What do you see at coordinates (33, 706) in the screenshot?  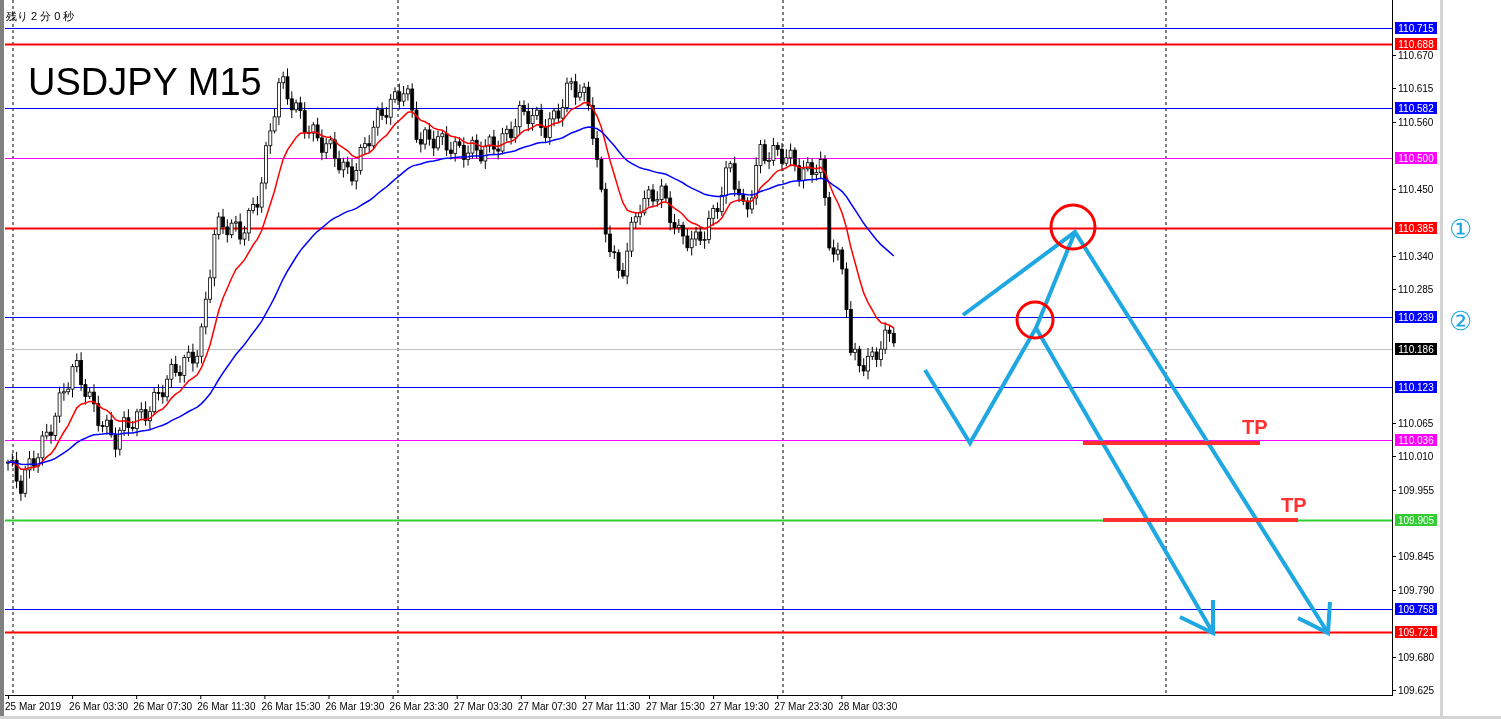 I see `time-label: 25 Mar 2019` at bounding box center [33, 706].